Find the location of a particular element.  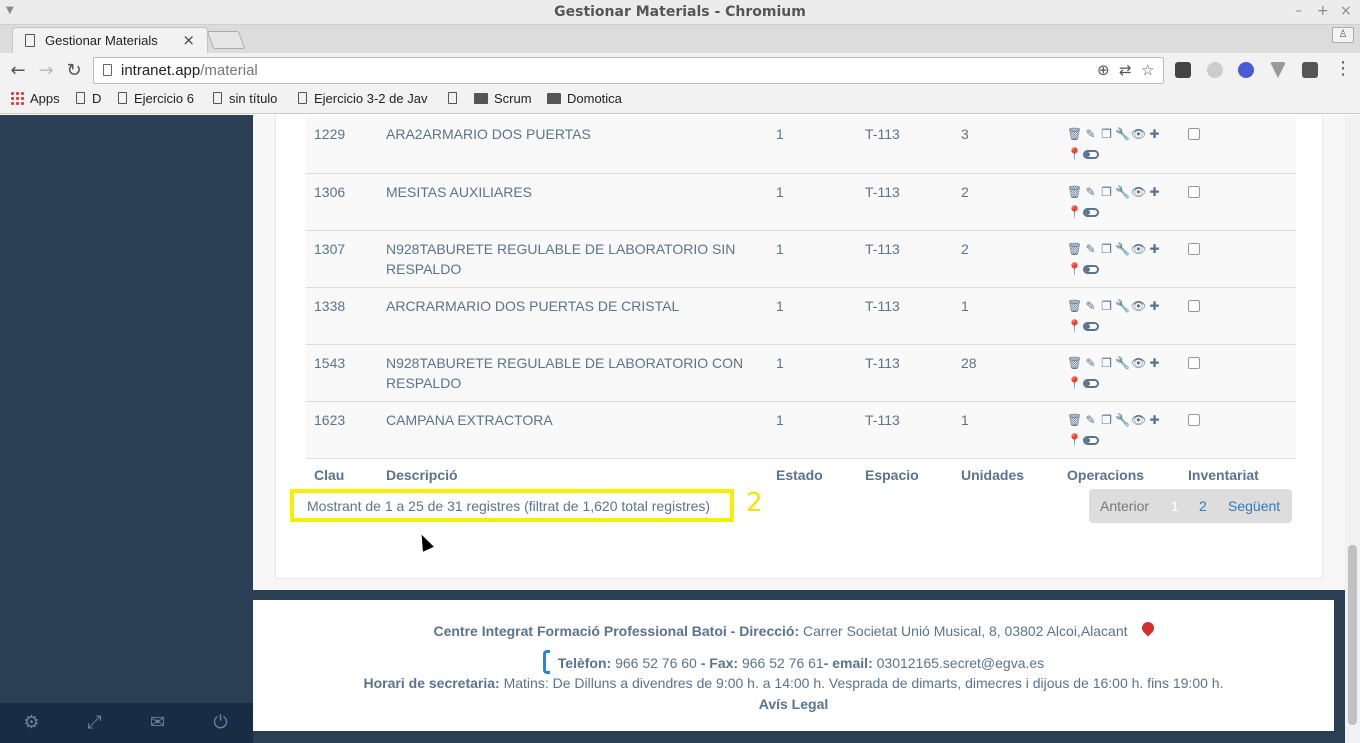

page-info-icon is located at coordinates (107, 70).